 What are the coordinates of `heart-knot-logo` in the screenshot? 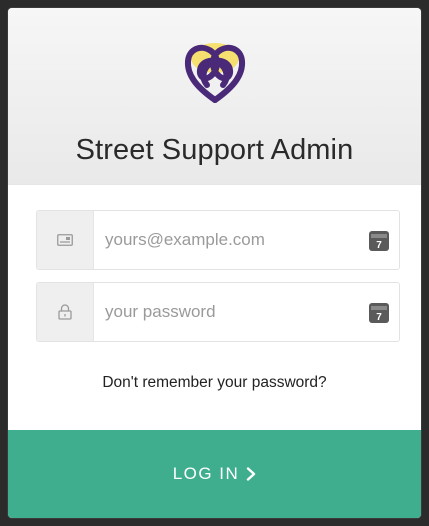 It's located at (214, 73).